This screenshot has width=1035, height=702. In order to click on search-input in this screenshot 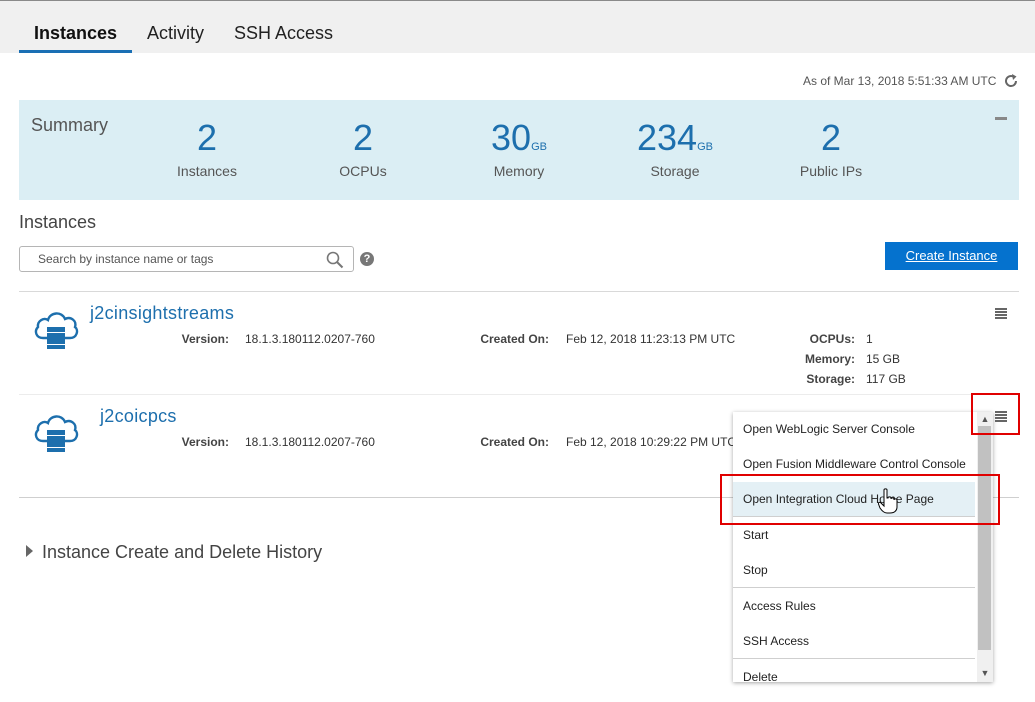, I will do `click(178, 259)`.